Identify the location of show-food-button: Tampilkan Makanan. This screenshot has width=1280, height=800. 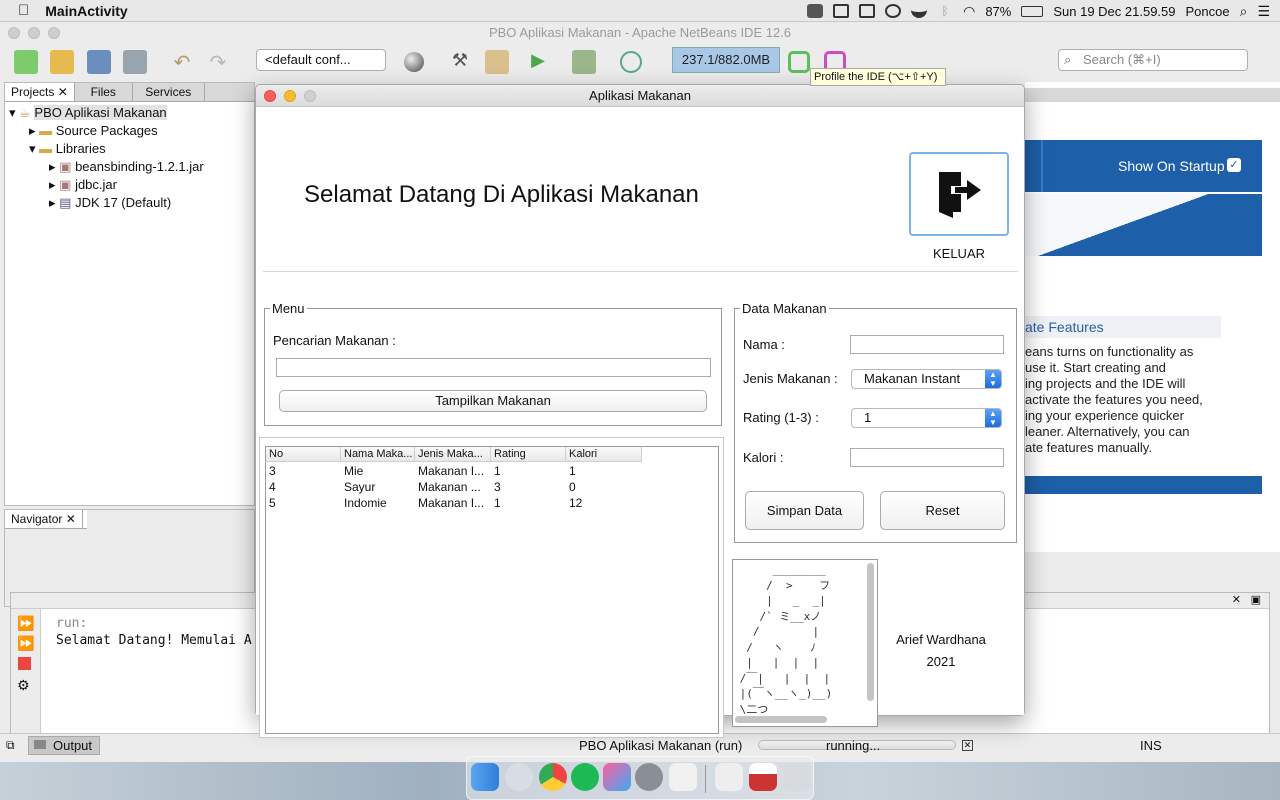
(493, 401).